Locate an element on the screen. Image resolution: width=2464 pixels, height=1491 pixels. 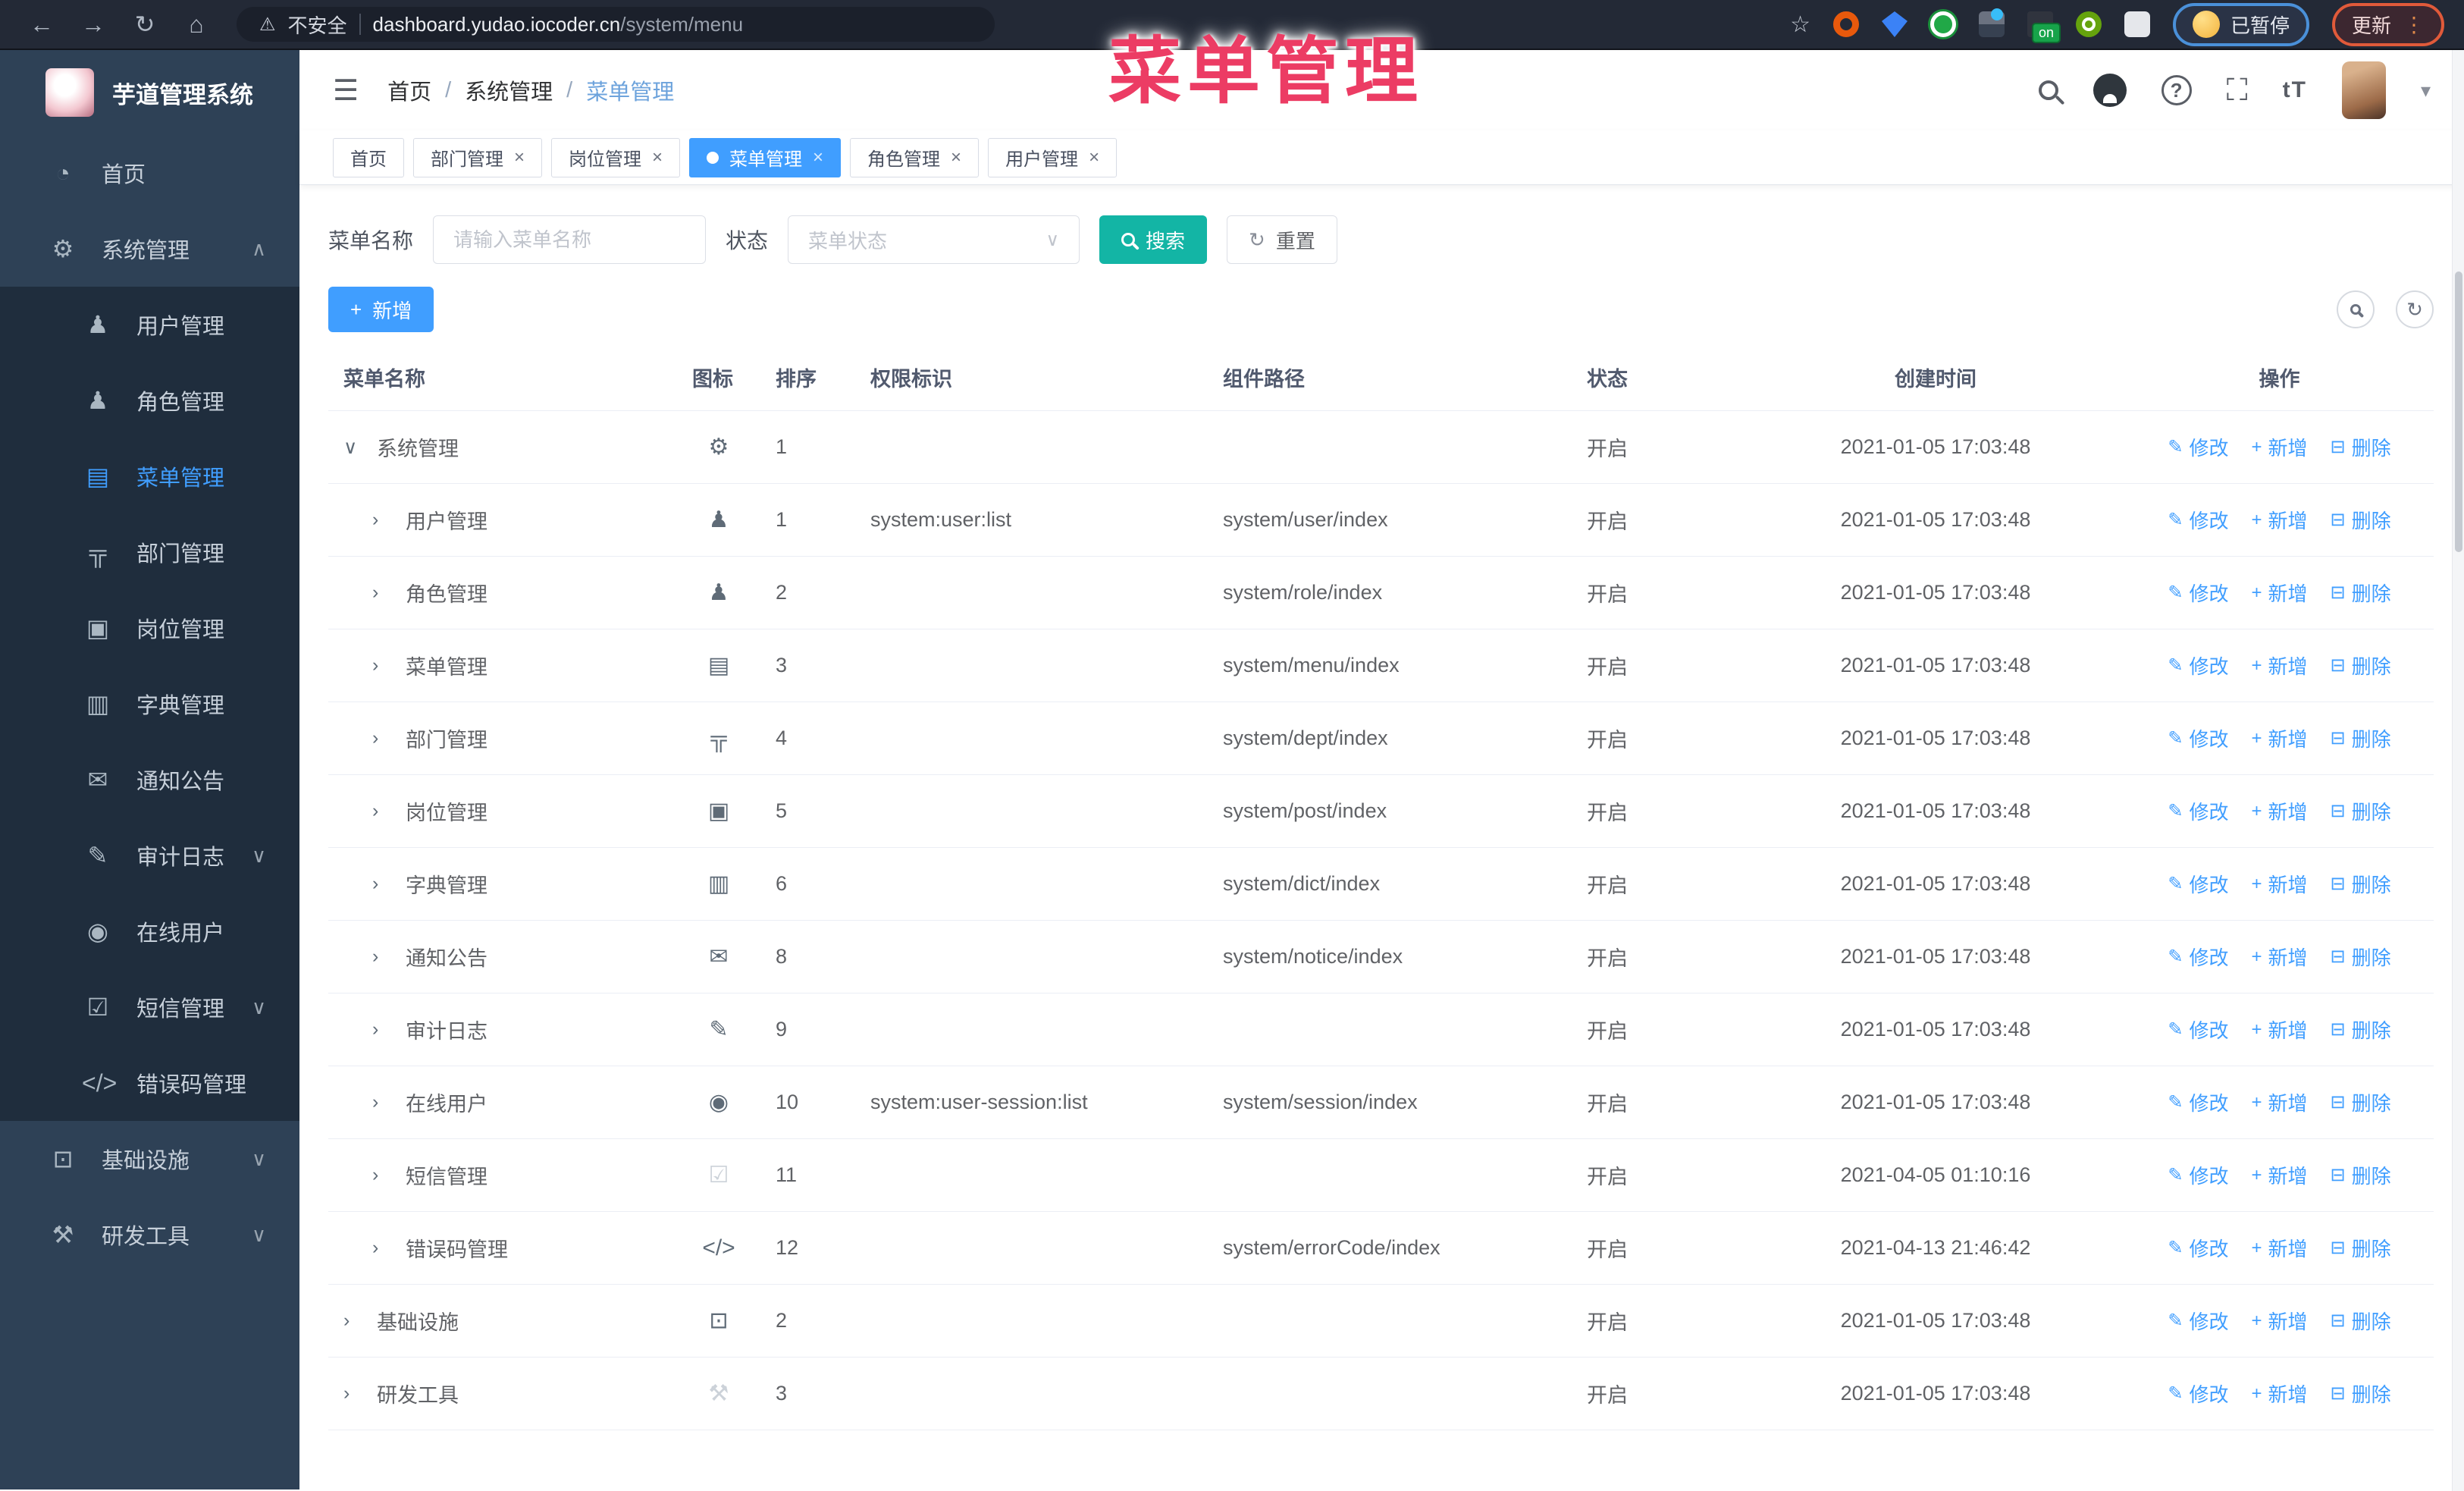
tab: 用户管理 × is located at coordinates (1053, 157).